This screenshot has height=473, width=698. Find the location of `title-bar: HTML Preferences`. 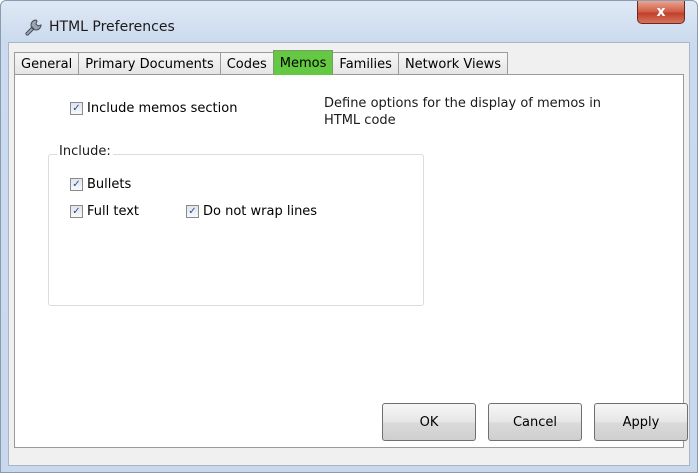

title-bar: HTML Preferences is located at coordinates (349, 23).